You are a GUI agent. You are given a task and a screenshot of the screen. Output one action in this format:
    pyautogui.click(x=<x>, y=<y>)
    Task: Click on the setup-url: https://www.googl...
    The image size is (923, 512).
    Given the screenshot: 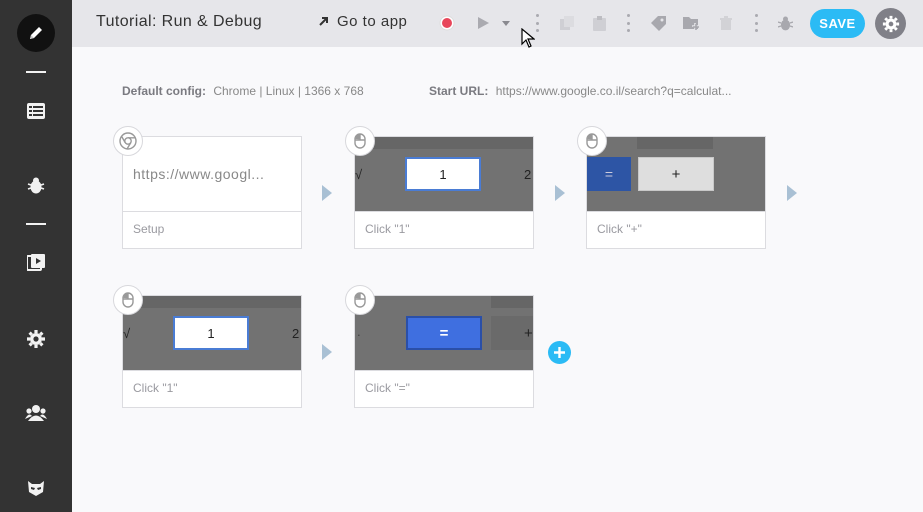 What is the action you would take?
    pyautogui.click(x=199, y=174)
    